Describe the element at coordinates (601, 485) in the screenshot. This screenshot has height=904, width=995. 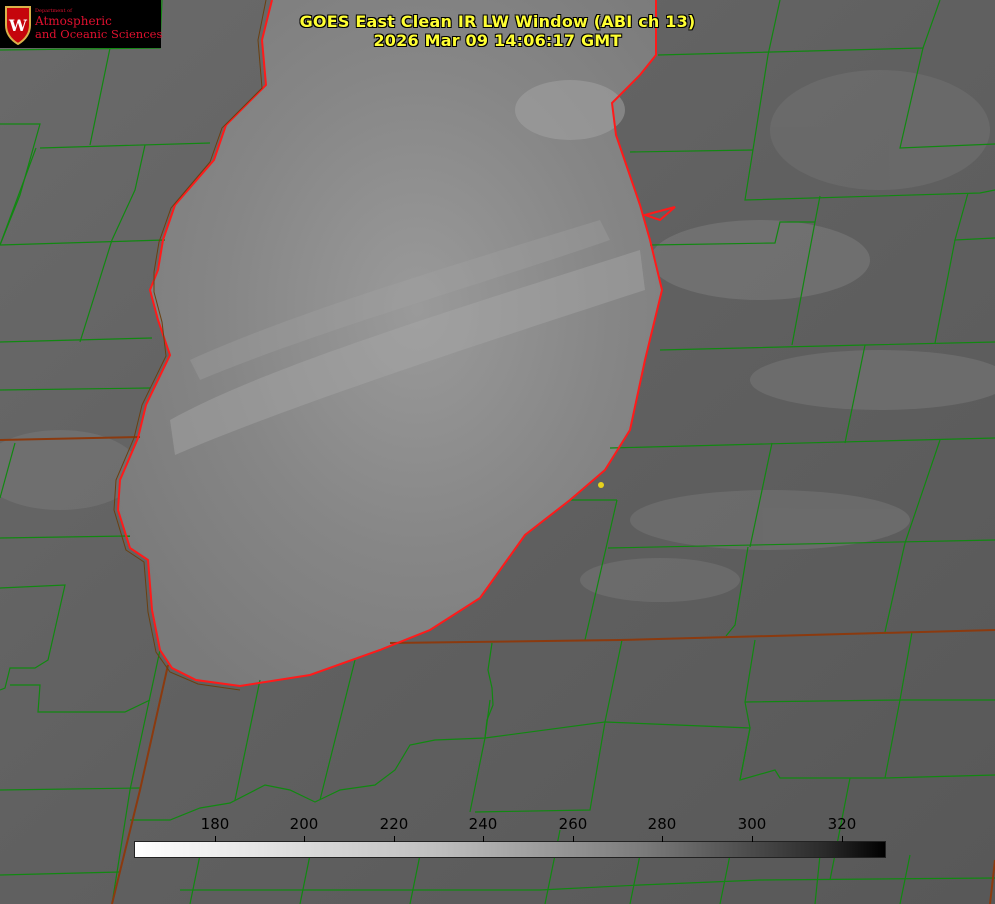
I see `station-marker` at that location.